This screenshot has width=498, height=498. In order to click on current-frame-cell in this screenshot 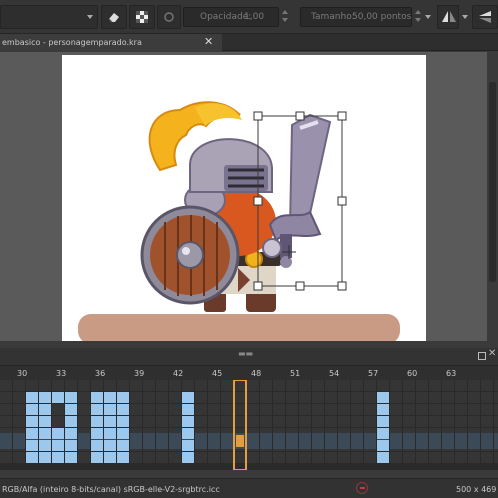, I will do `click(240, 441)`.